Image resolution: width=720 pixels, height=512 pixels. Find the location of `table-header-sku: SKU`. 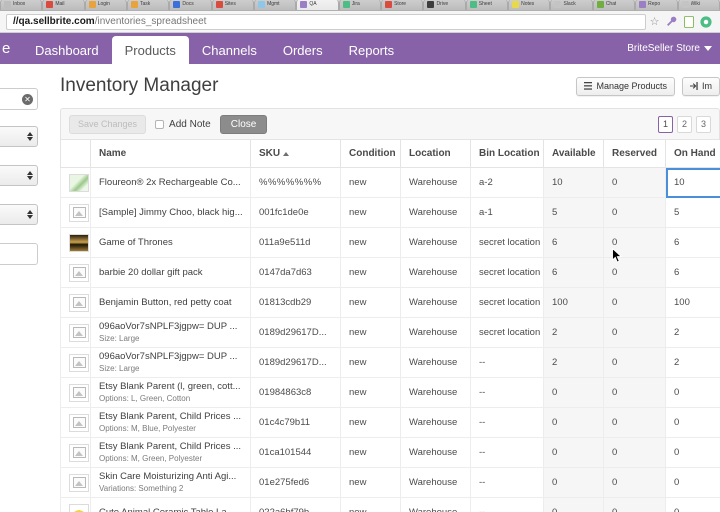

table-header-sku: SKU is located at coordinates (295, 153).